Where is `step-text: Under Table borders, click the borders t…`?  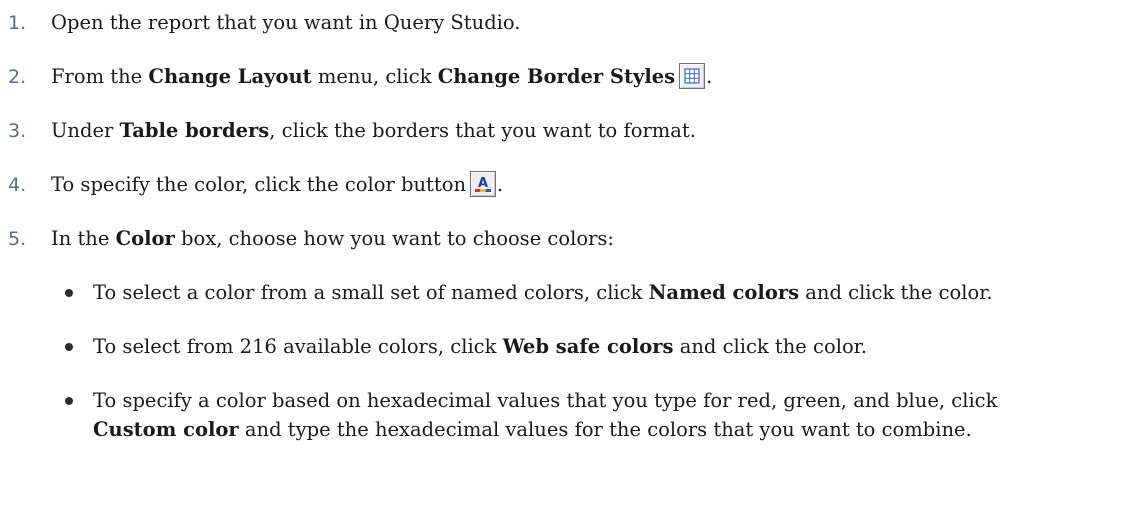
step-text: Under Table borders, click the borders t… is located at coordinates (373, 131).